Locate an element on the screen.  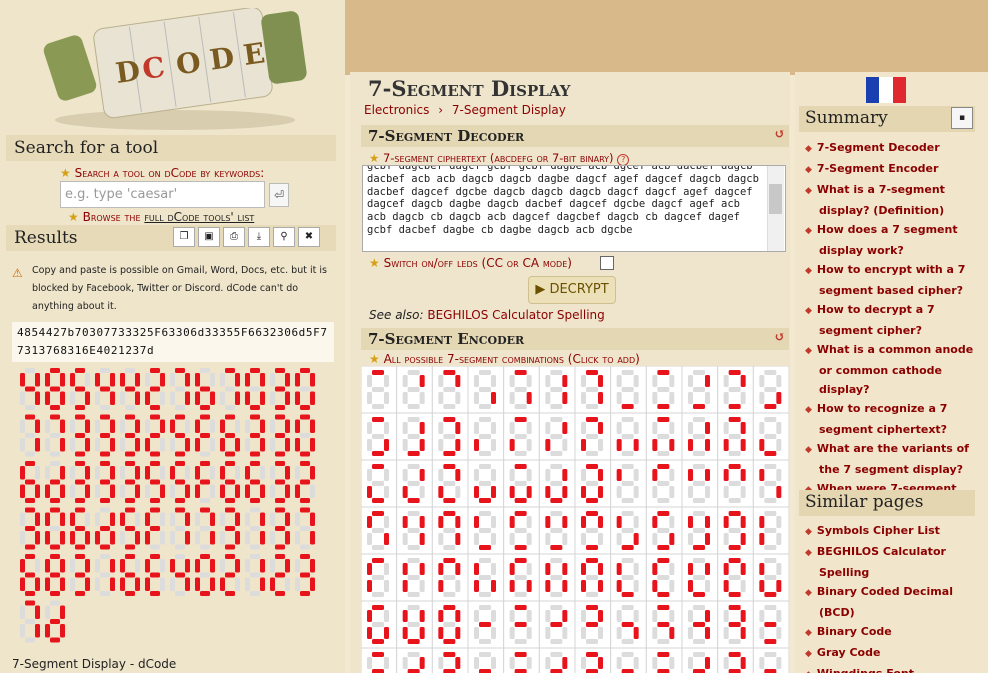
close-icon: ✖ is located at coordinates (309, 237).